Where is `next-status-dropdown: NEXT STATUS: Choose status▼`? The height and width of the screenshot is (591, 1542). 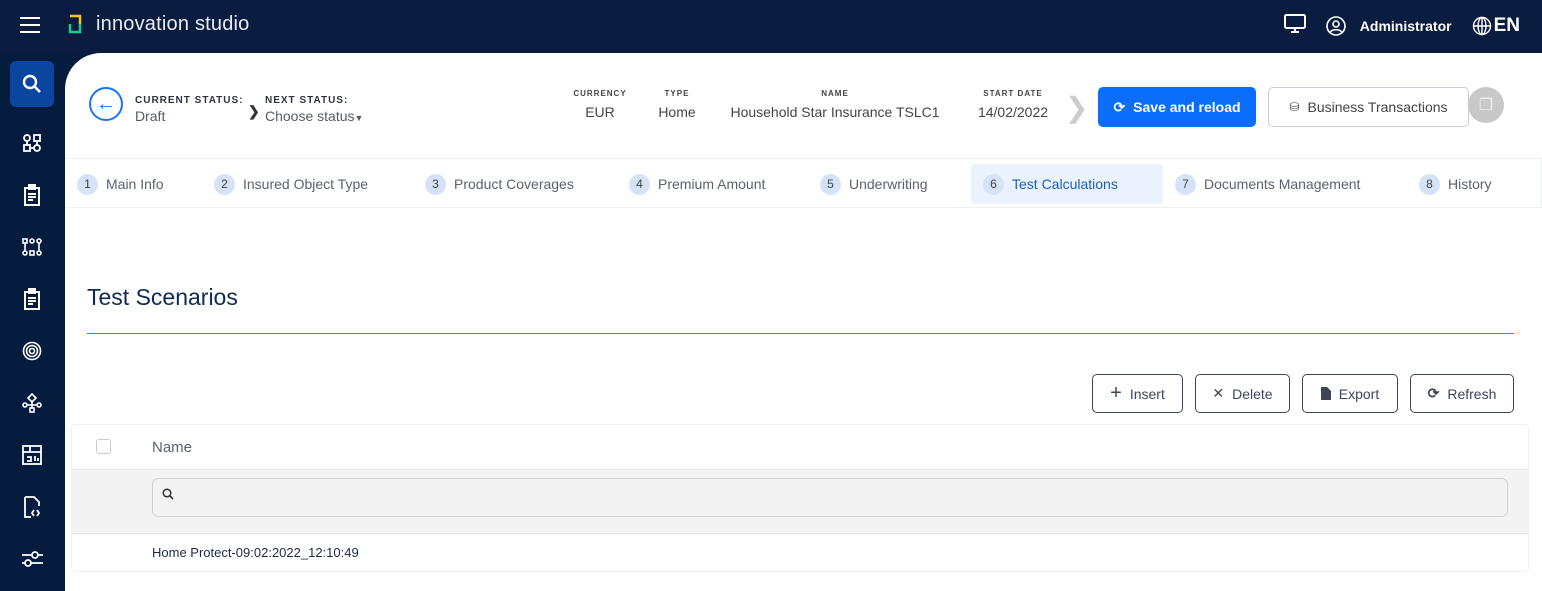 next-status-dropdown: NEXT STATUS: Choose status▼ is located at coordinates (314, 109).